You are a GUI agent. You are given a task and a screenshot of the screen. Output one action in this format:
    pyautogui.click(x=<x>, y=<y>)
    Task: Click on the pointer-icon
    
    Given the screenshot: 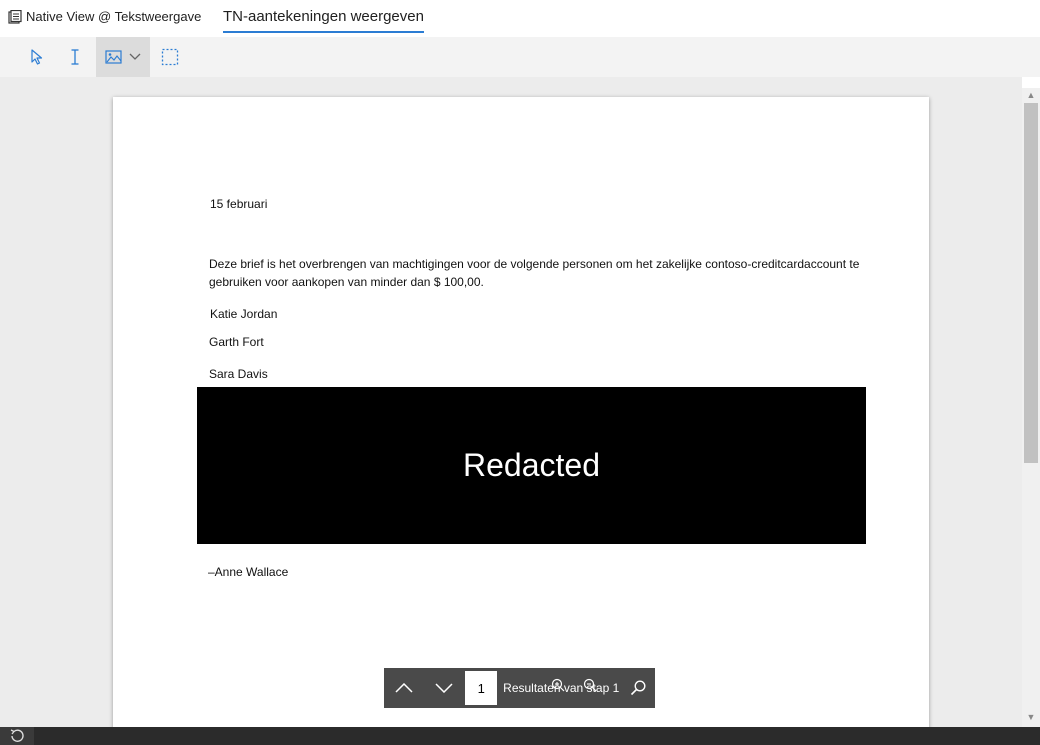 What is the action you would take?
    pyautogui.click(x=37, y=57)
    